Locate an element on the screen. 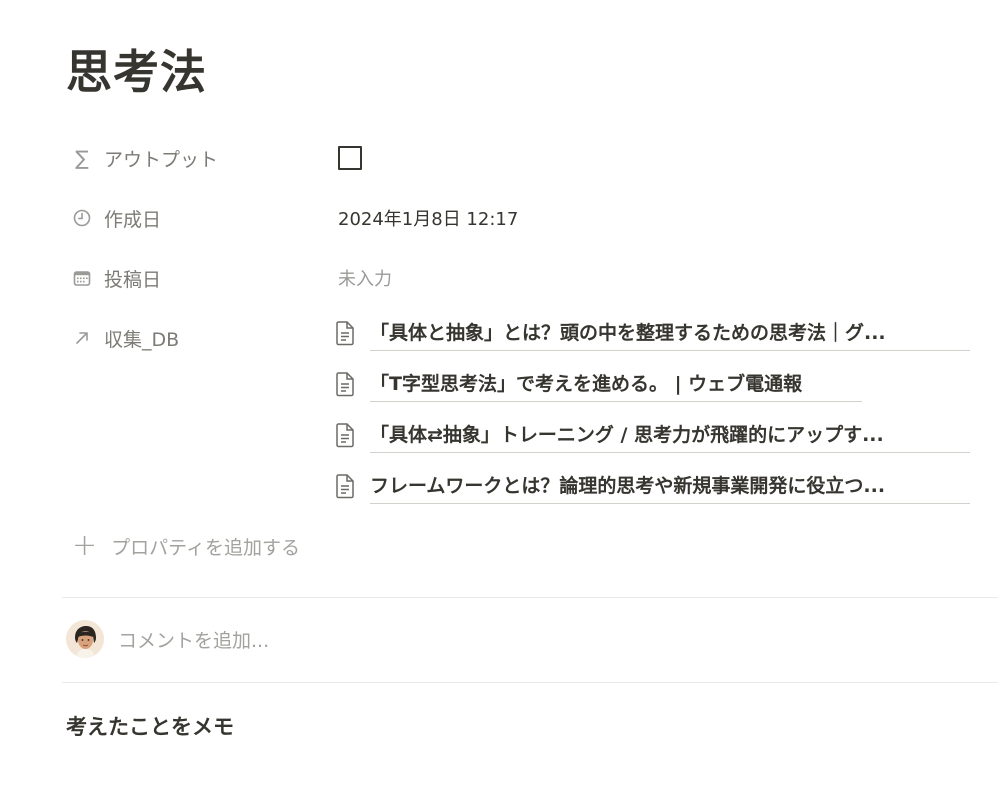 This screenshot has height=795, width=1005. calendar-icon is located at coordinates (82, 278).